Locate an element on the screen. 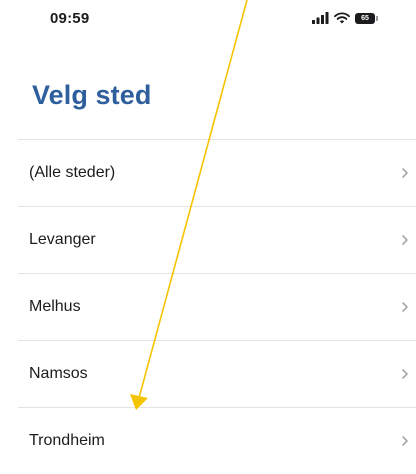 The height and width of the screenshot is (474, 416). signal-icon is located at coordinates (320, 18).